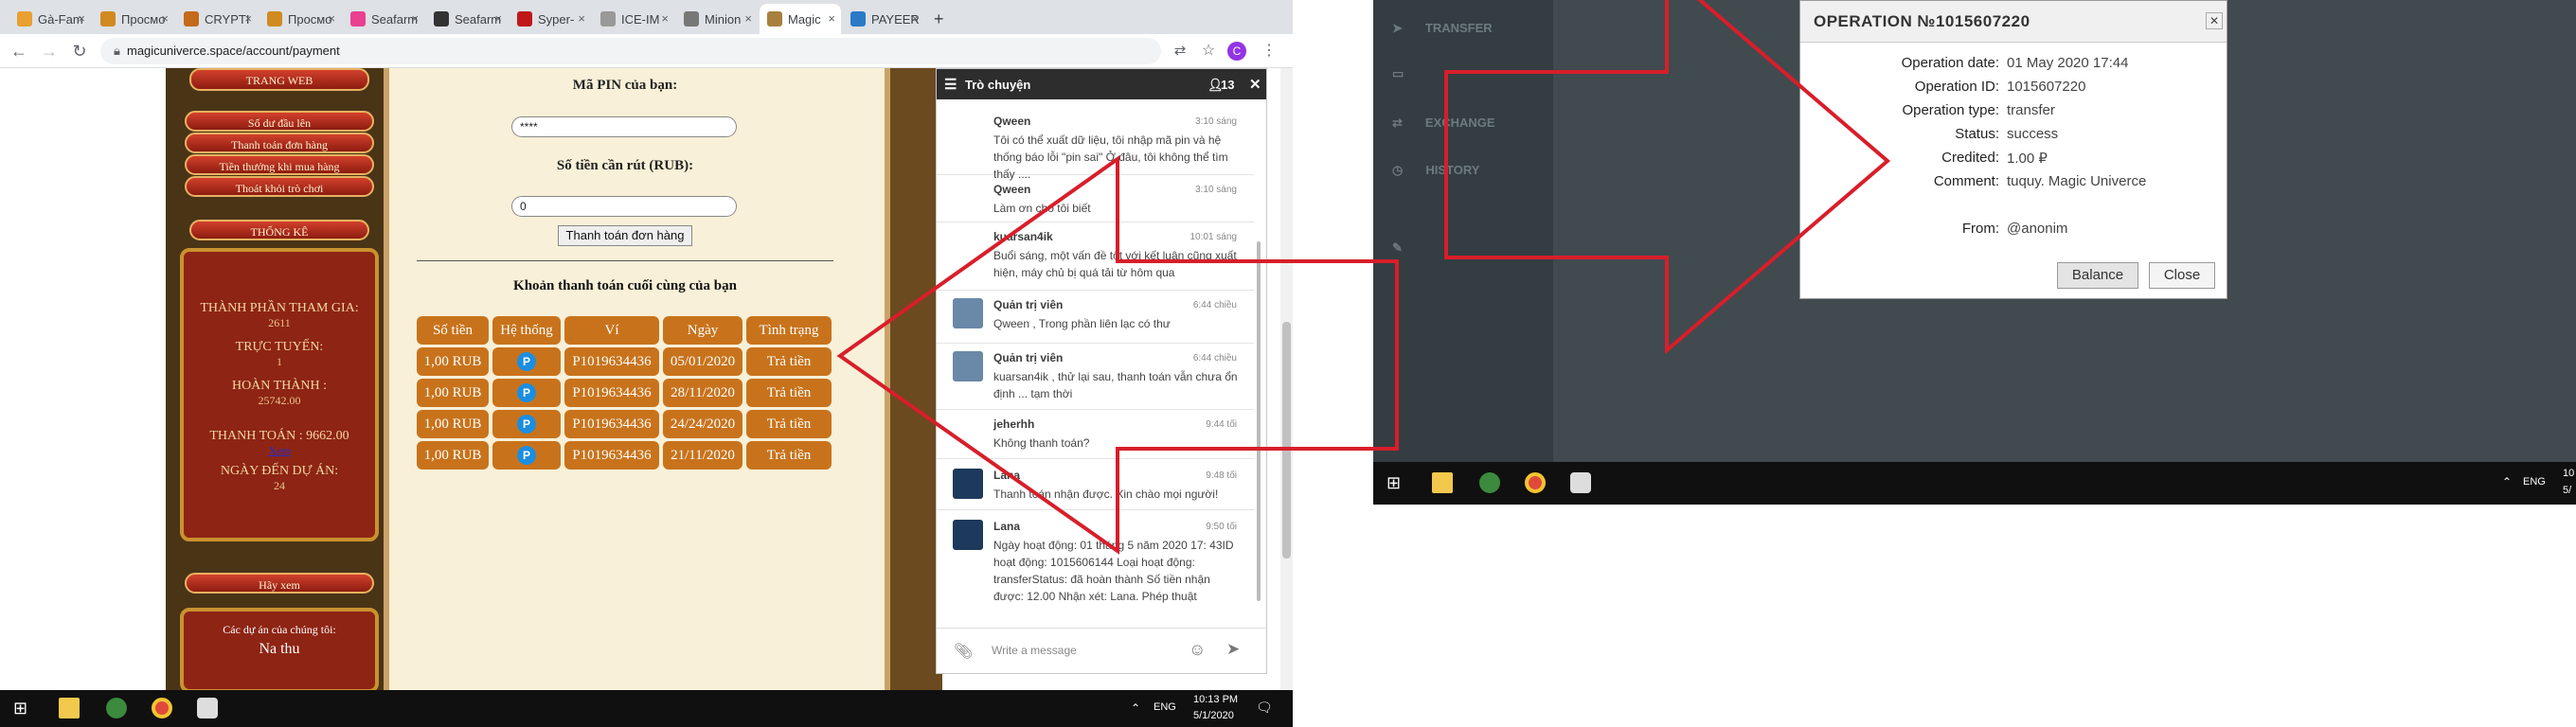  Describe the element at coordinates (2214, 20) in the screenshot. I see `dialog-close-icon: ✕` at that location.